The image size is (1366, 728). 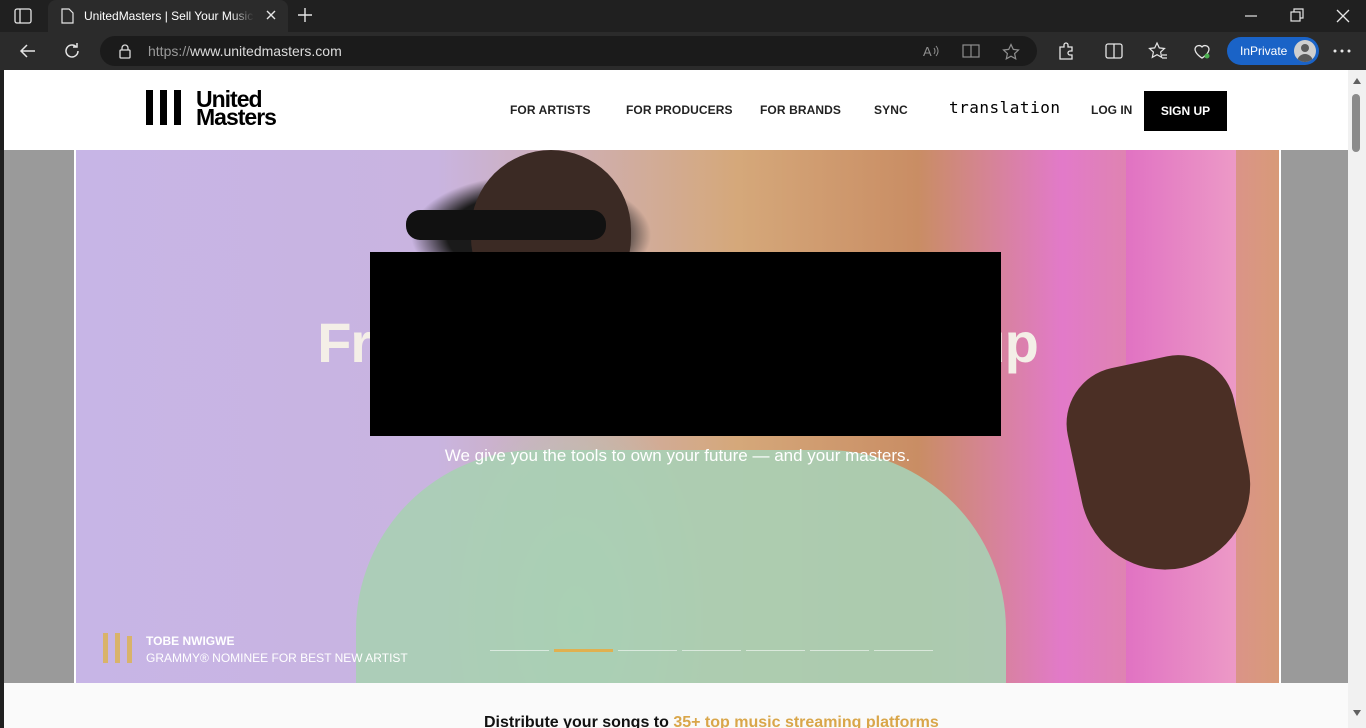 I want to click on nav-for-artists: FOR ARTISTS, so click(x=550, y=110).